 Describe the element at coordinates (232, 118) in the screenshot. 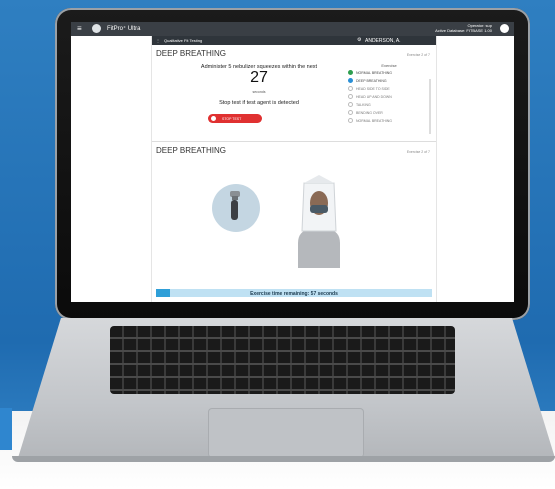

I see `stop-test-label: STOP TEST` at that location.